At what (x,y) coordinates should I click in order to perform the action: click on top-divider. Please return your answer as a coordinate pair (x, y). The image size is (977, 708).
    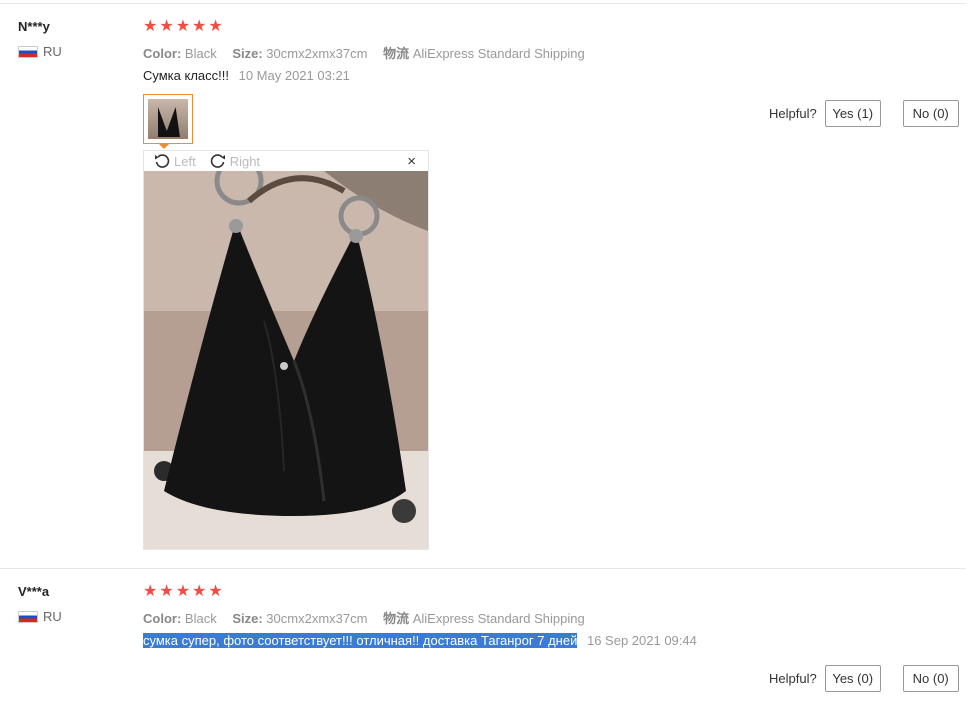
    Looking at the image, I should click on (483, 3).